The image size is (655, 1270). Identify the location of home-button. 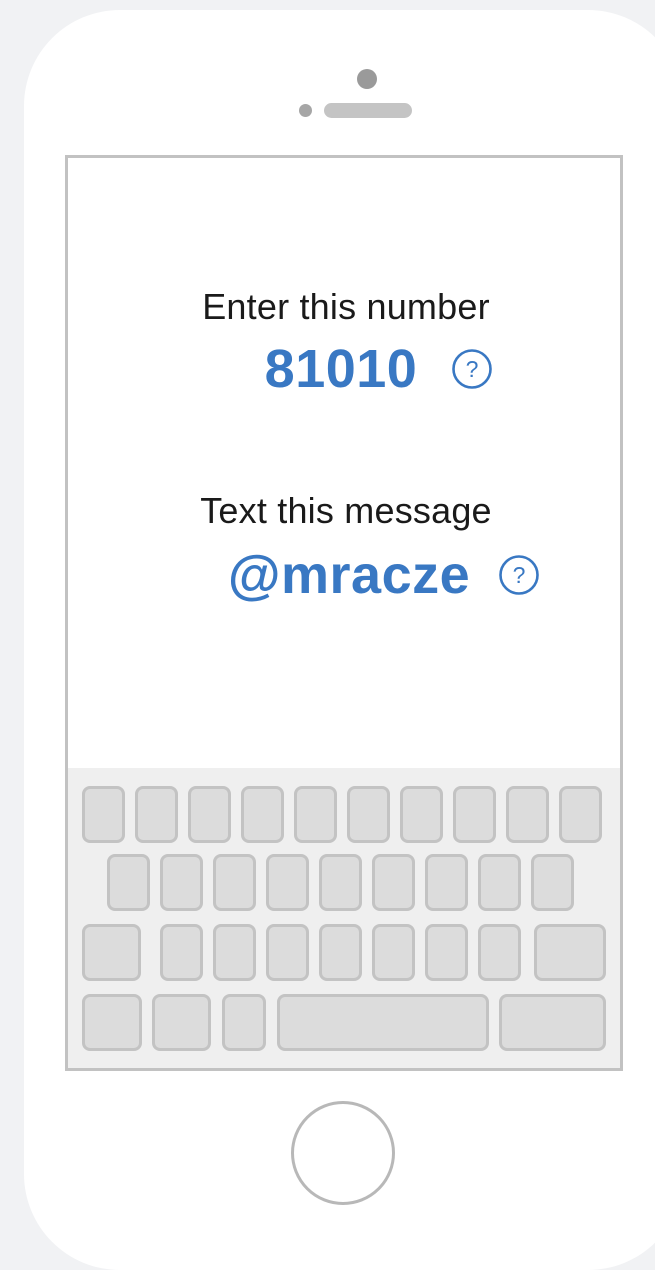
(343, 1153).